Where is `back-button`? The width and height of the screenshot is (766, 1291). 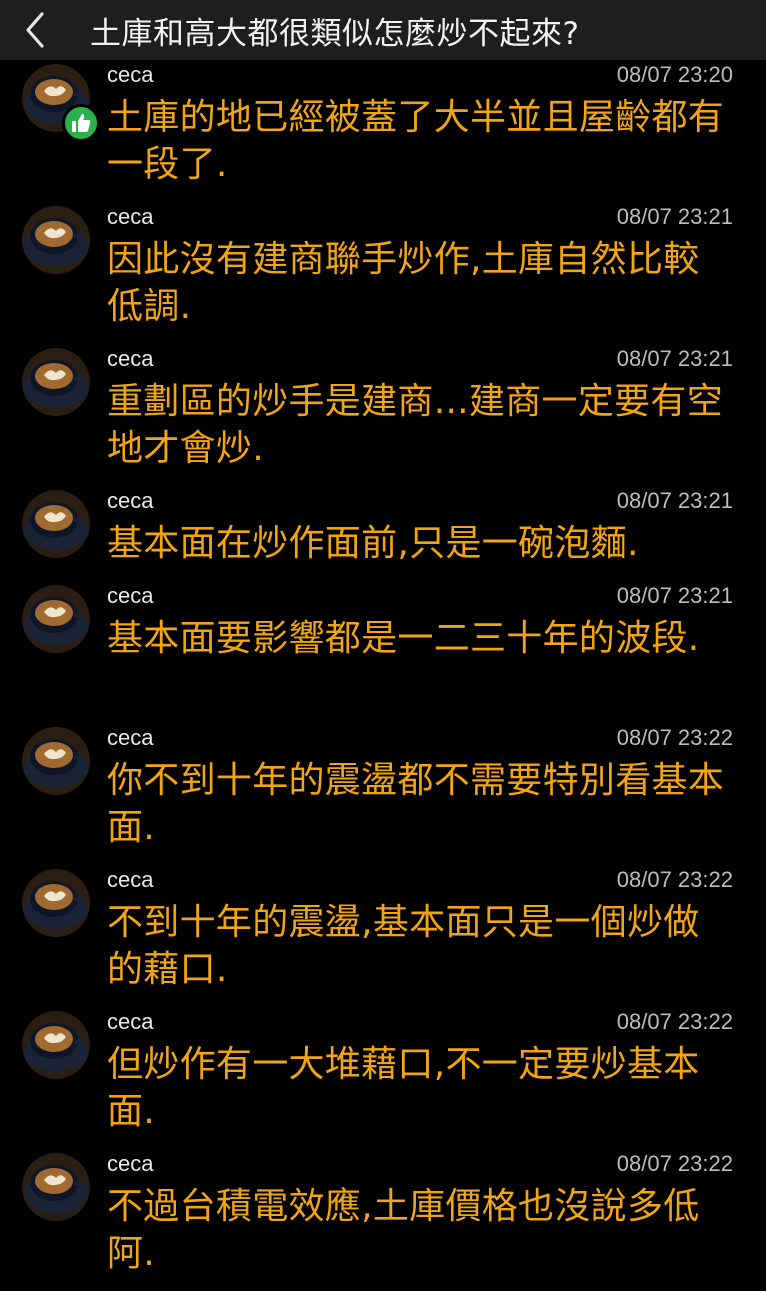
back-button is located at coordinates (35, 30).